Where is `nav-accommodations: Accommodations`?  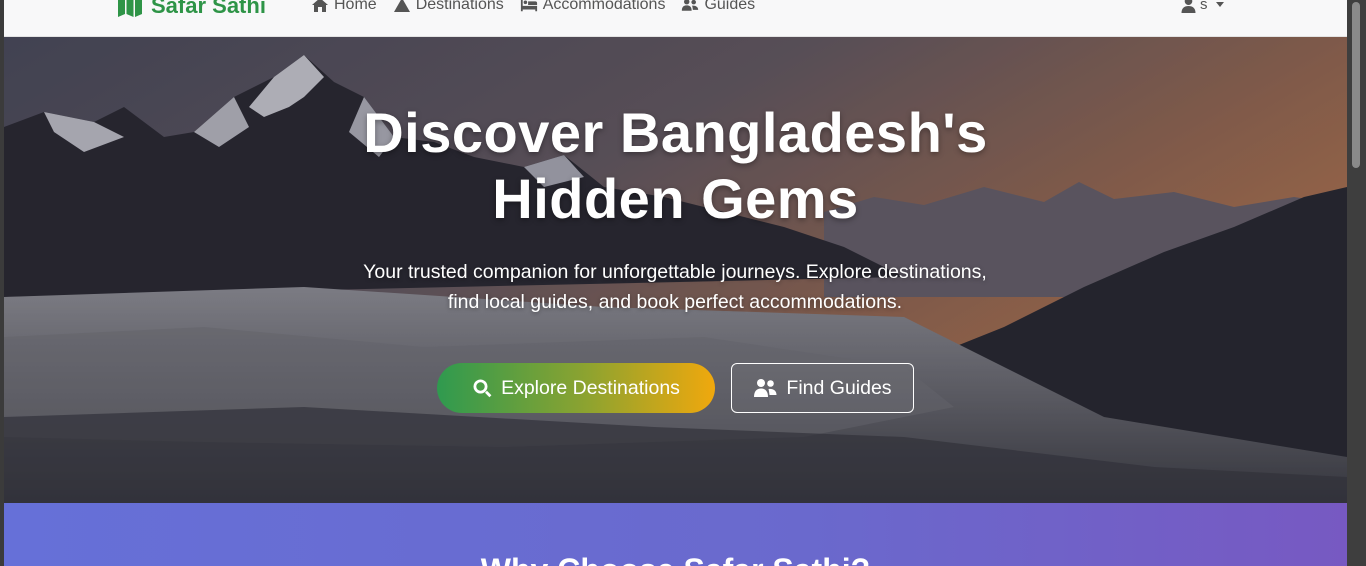 nav-accommodations: Accommodations is located at coordinates (593, 7).